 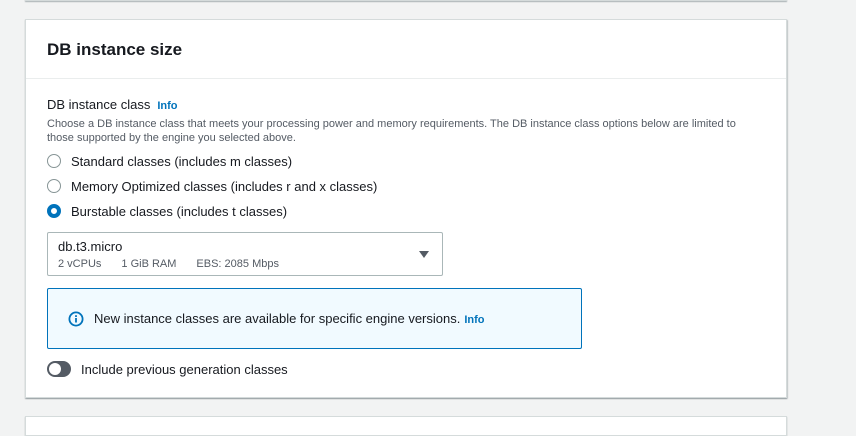 I want to click on radio-button-selected, so click(x=54, y=211).